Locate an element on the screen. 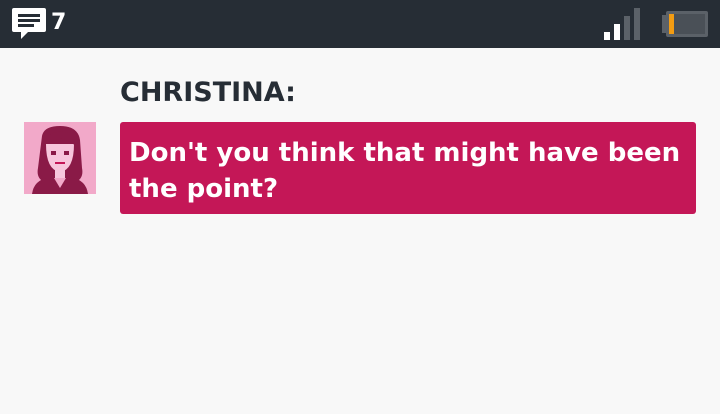  speech-bubble-icon is located at coordinates (29, 24).